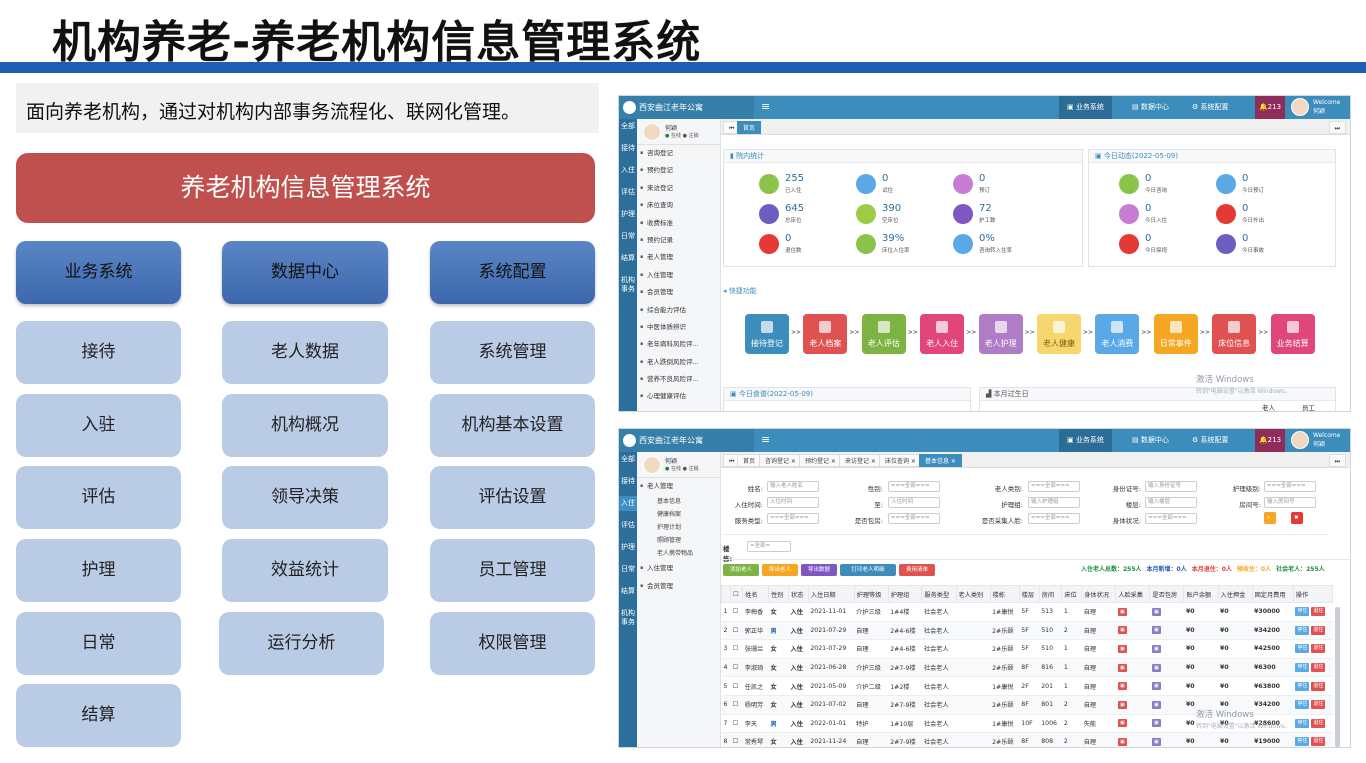 This screenshot has height=763, width=1366. Describe the element at coordinates (755, 739) in the screenshot. I see `cell-name: 常秀琴` at that location.